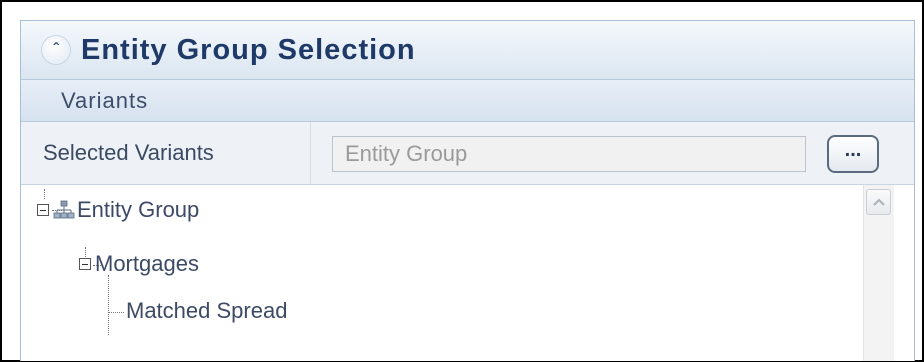 This screenshot has width=924, height=362. I want to click on double-chevron-up-icon: ˆ, so click(56, 50).